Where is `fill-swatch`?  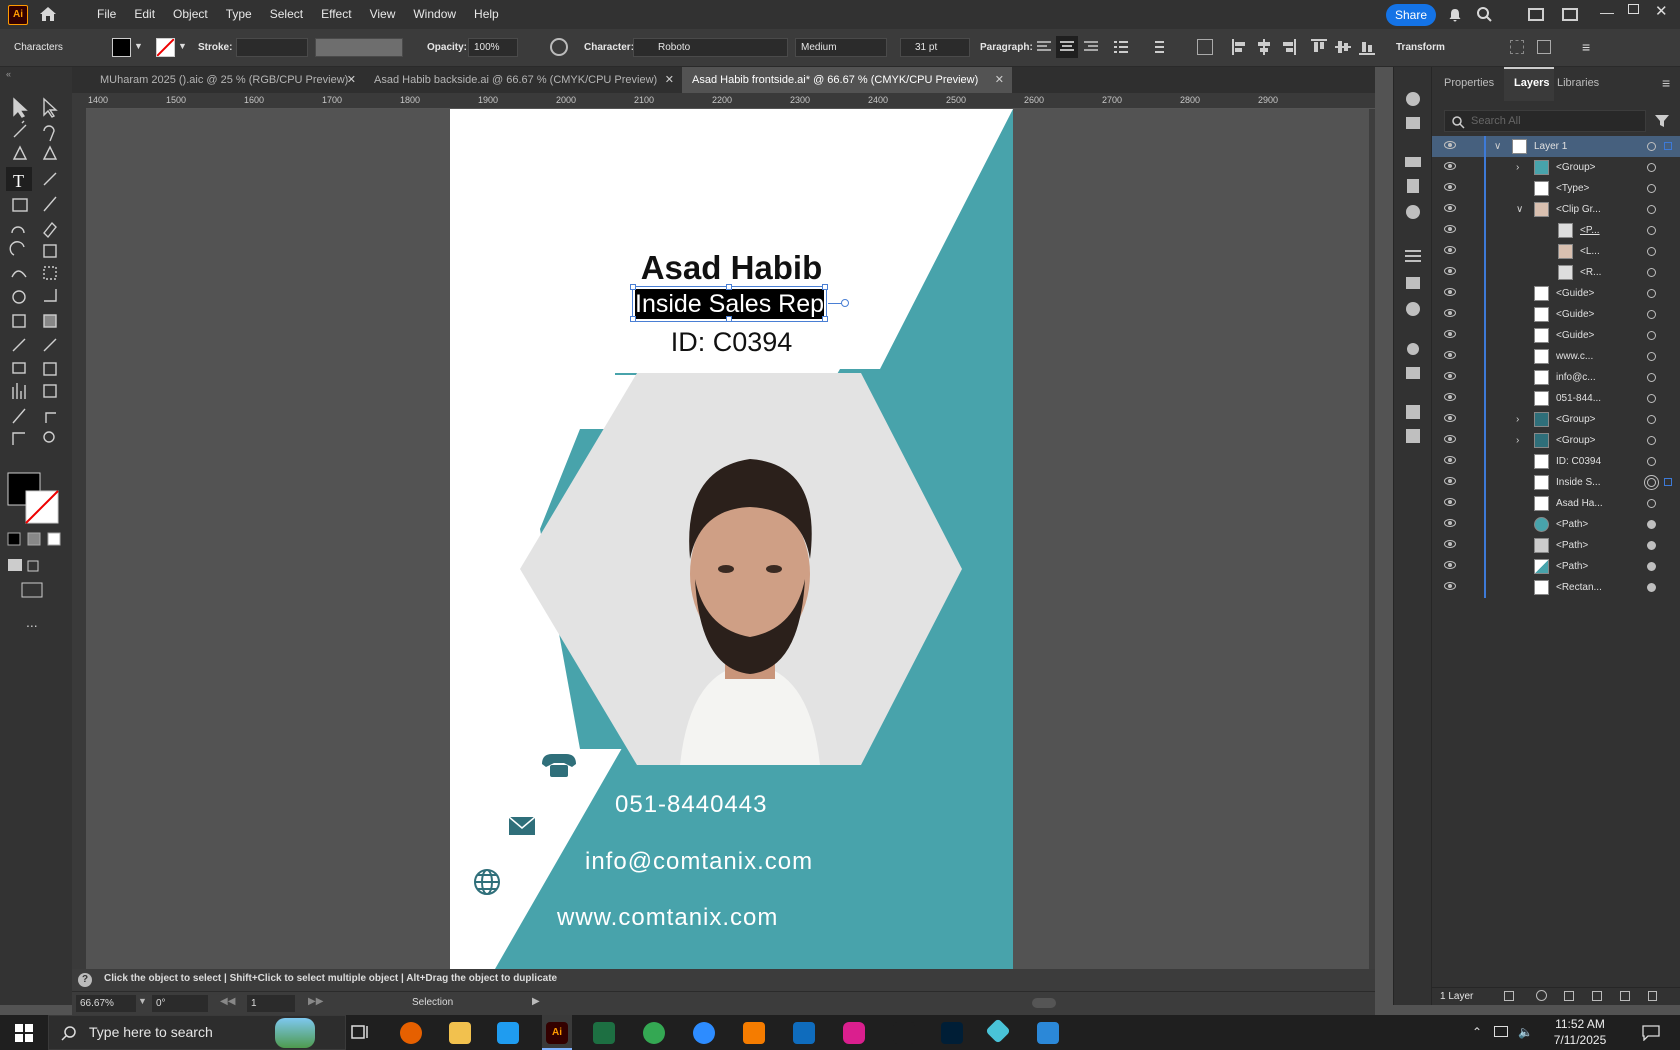
fill-swatch is located at coordinates (121, 47).